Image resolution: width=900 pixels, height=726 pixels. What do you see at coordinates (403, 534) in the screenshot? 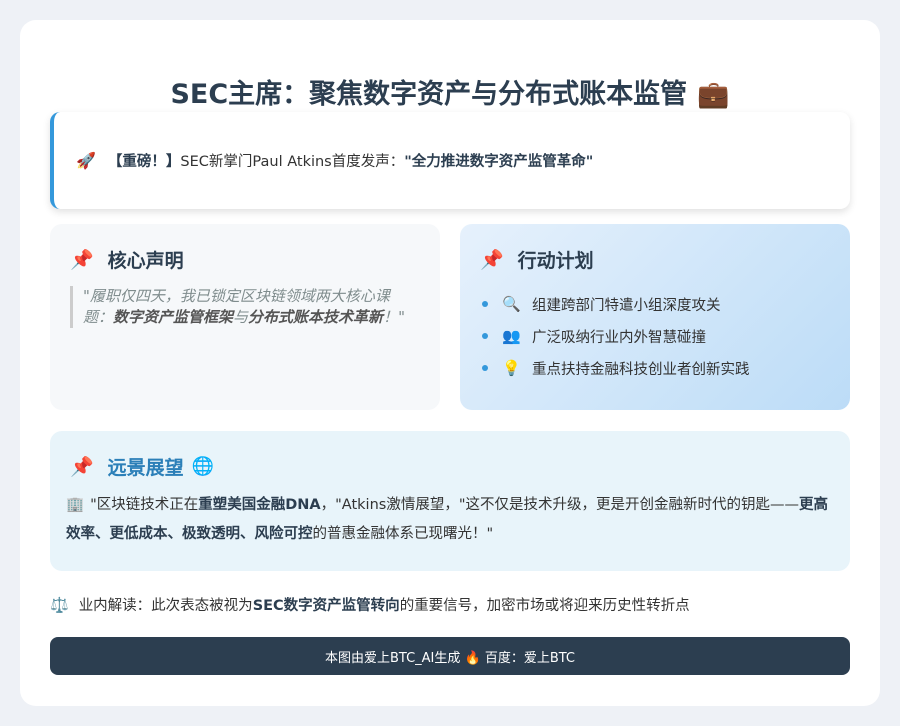
I see `vision-text-3: 的普惠金融体系已现曙光！"` at bounding box center [403, 534].